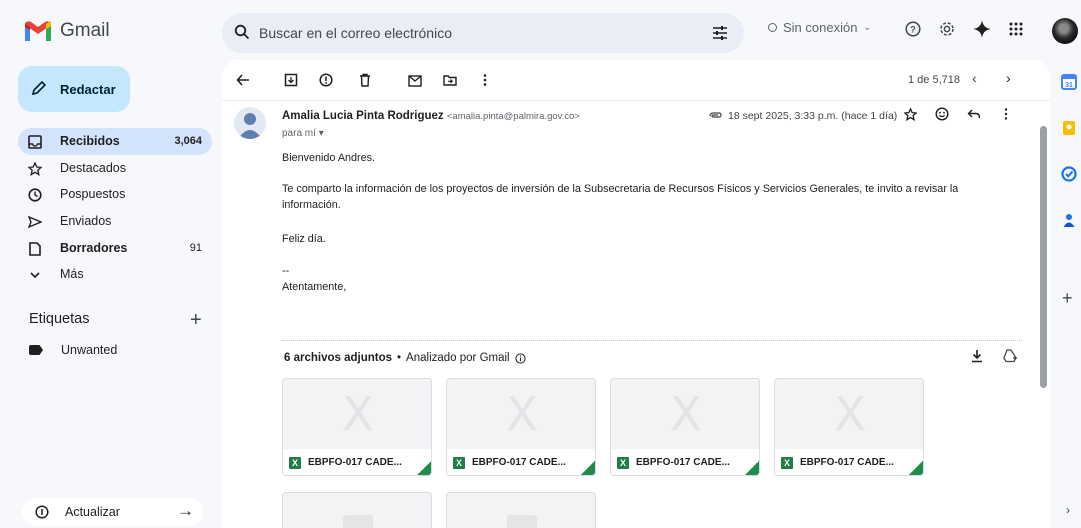 The height and width of the screenshot is (528, 1081). What do you see at coordinates (355, 33) in the screenshot?
I see `search-input: Buscar en el correo electrónico` at bounding box center [355, 33].